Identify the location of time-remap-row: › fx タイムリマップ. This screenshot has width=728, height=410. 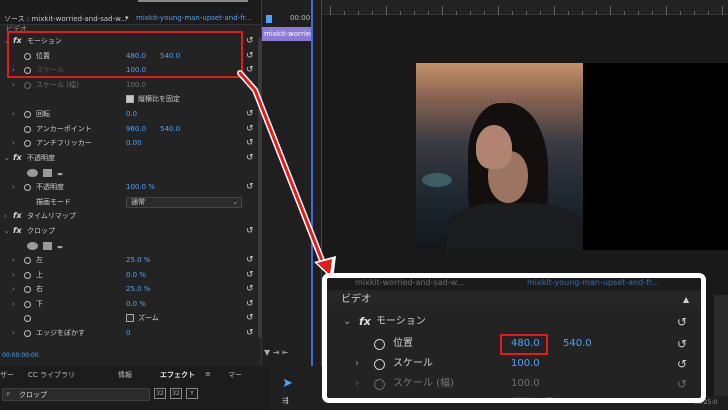
(130, 216).